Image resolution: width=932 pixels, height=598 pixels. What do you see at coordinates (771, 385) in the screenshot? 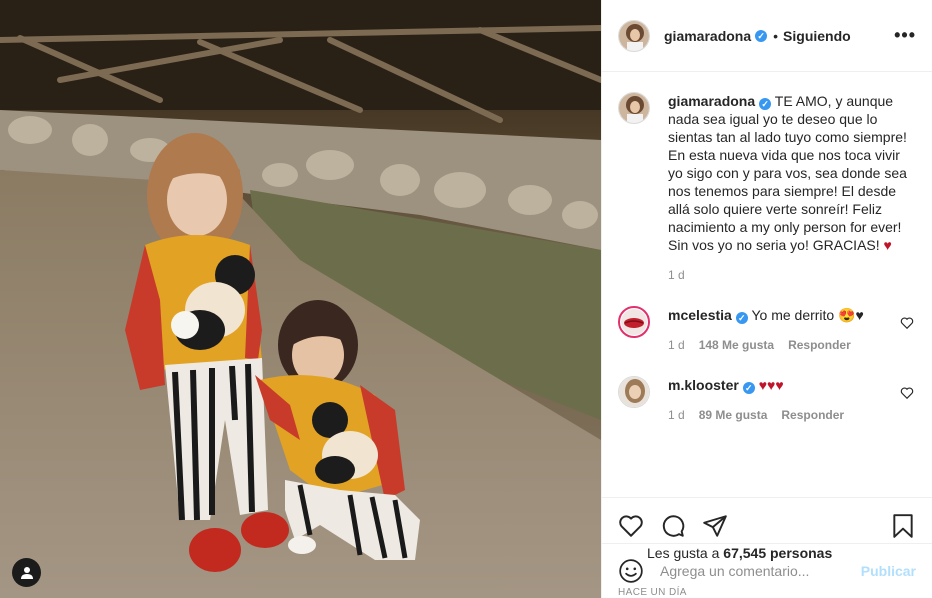
I see `comment-text: ♥♥♥` at bounding box center [771, 385].